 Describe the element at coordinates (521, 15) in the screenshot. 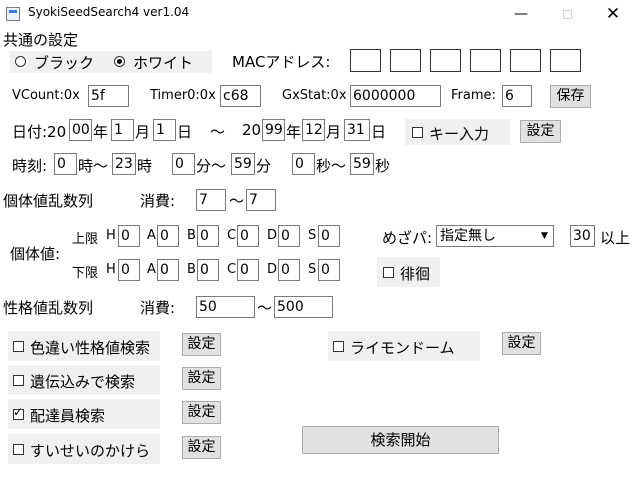

I see `minimize-button: —` at that location.